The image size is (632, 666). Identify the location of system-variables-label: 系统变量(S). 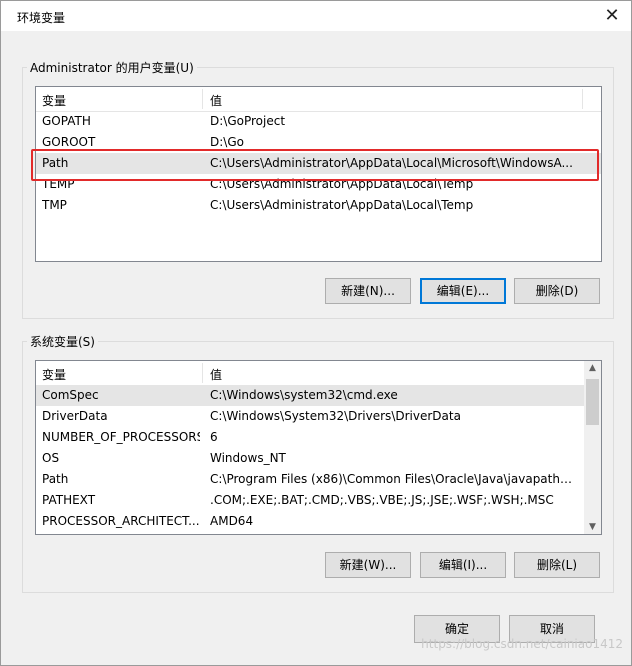
(62, 341).